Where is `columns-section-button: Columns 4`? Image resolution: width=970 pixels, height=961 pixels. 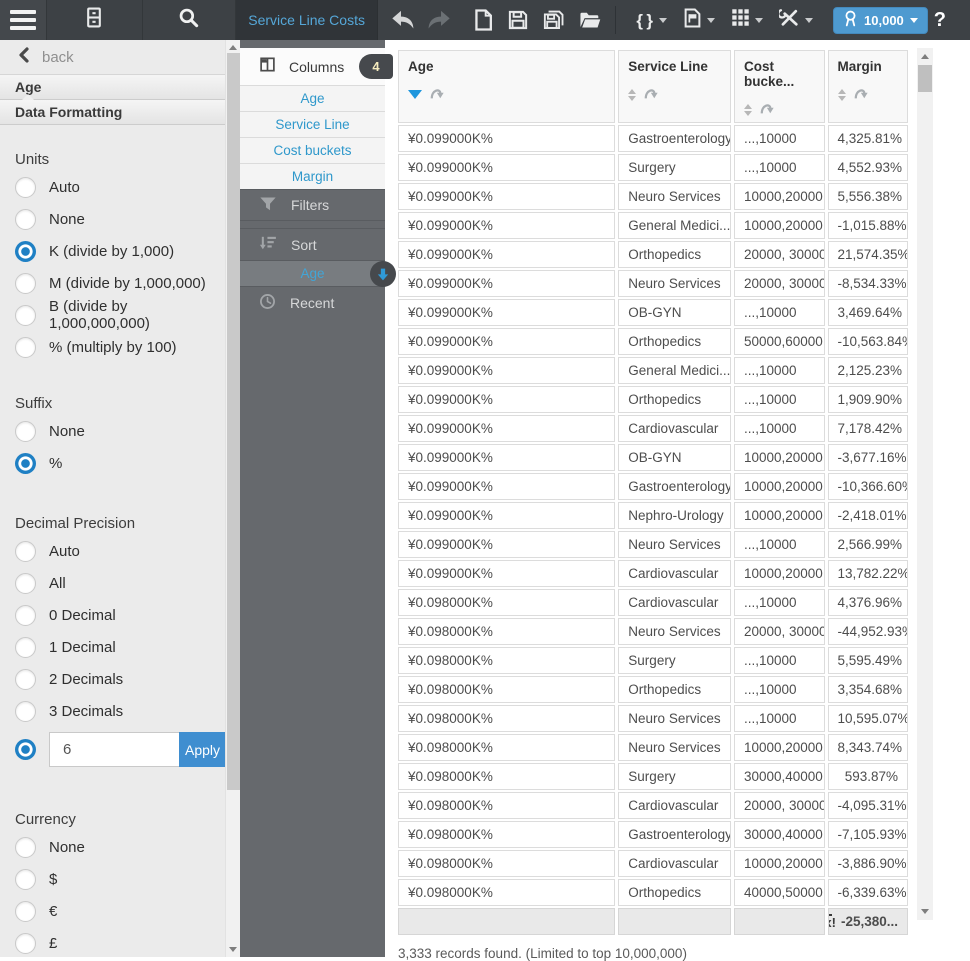
columns-section-button: Columns 4 is located at coordinates (316, 66).